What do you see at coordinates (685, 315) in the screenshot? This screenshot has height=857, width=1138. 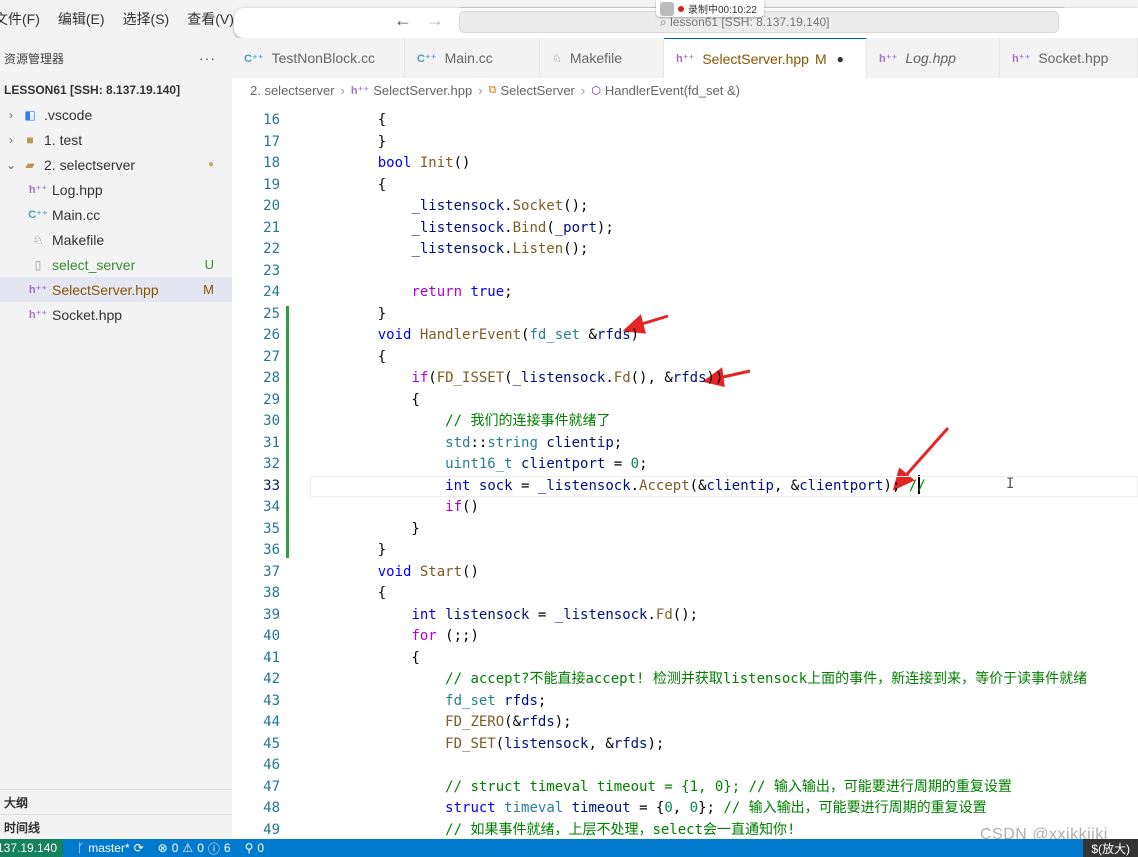 I see `code-line: 25 }` at bounding box center [685, 315].